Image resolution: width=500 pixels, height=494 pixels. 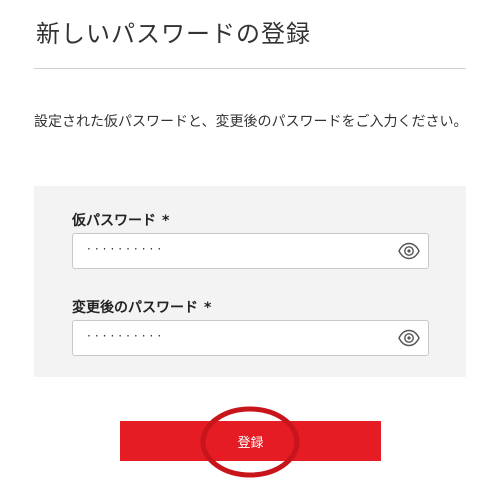 What do you see at coordinates (126, 336) in the screenshot?
I see `new-password-value: ··········` at bounding box center [126, 336].